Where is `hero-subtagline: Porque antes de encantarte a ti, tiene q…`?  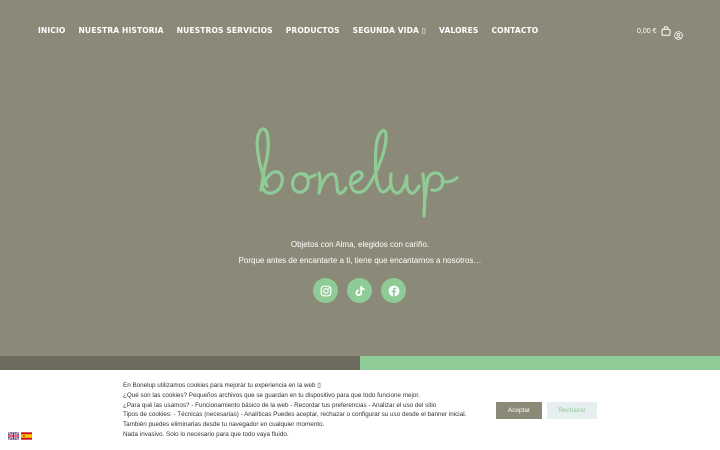
hero-subtagline: Porque antes de encantarte a ti, tiene q… is located at coordinates (360, 260).